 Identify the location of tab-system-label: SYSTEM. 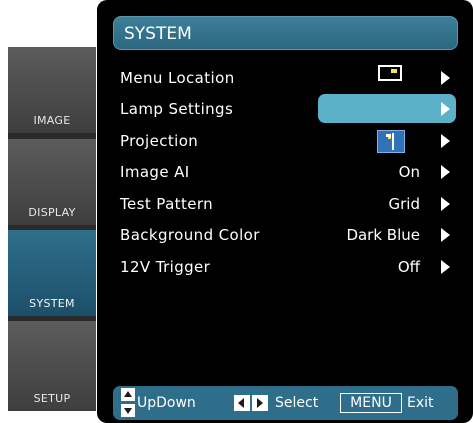
(52, 303).